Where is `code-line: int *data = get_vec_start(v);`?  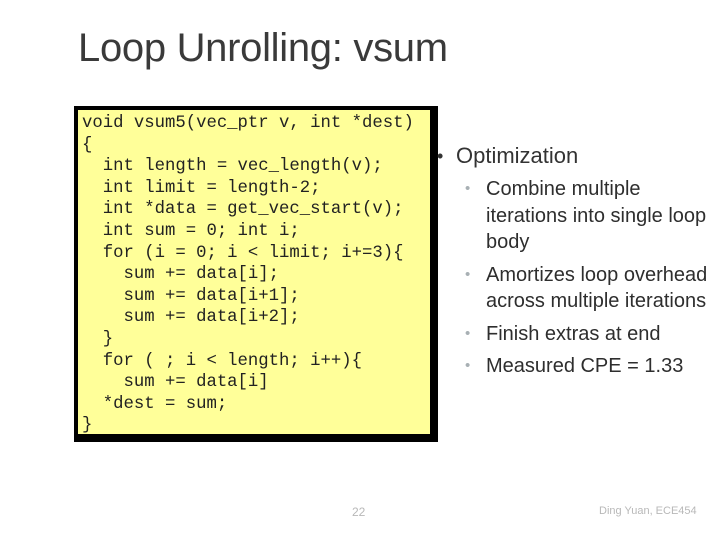 code-line: int *data = get_vec_start(v); is located at coordinates (243, 210).